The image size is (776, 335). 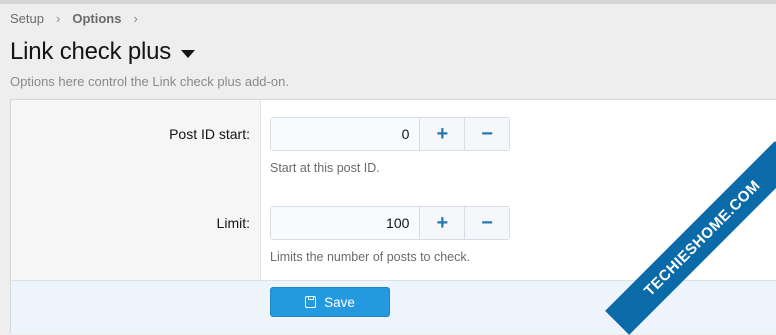 I want to click on top-bar, so click(x=388, y=2).